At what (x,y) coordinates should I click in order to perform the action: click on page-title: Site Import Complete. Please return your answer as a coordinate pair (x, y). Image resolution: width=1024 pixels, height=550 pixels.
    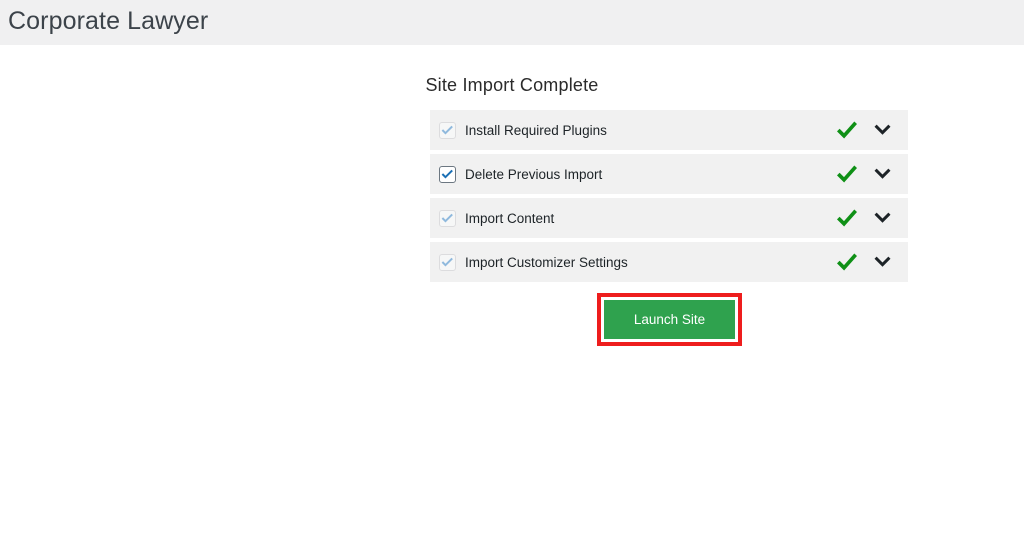
    Looking at the image, I should click on (512, 85).